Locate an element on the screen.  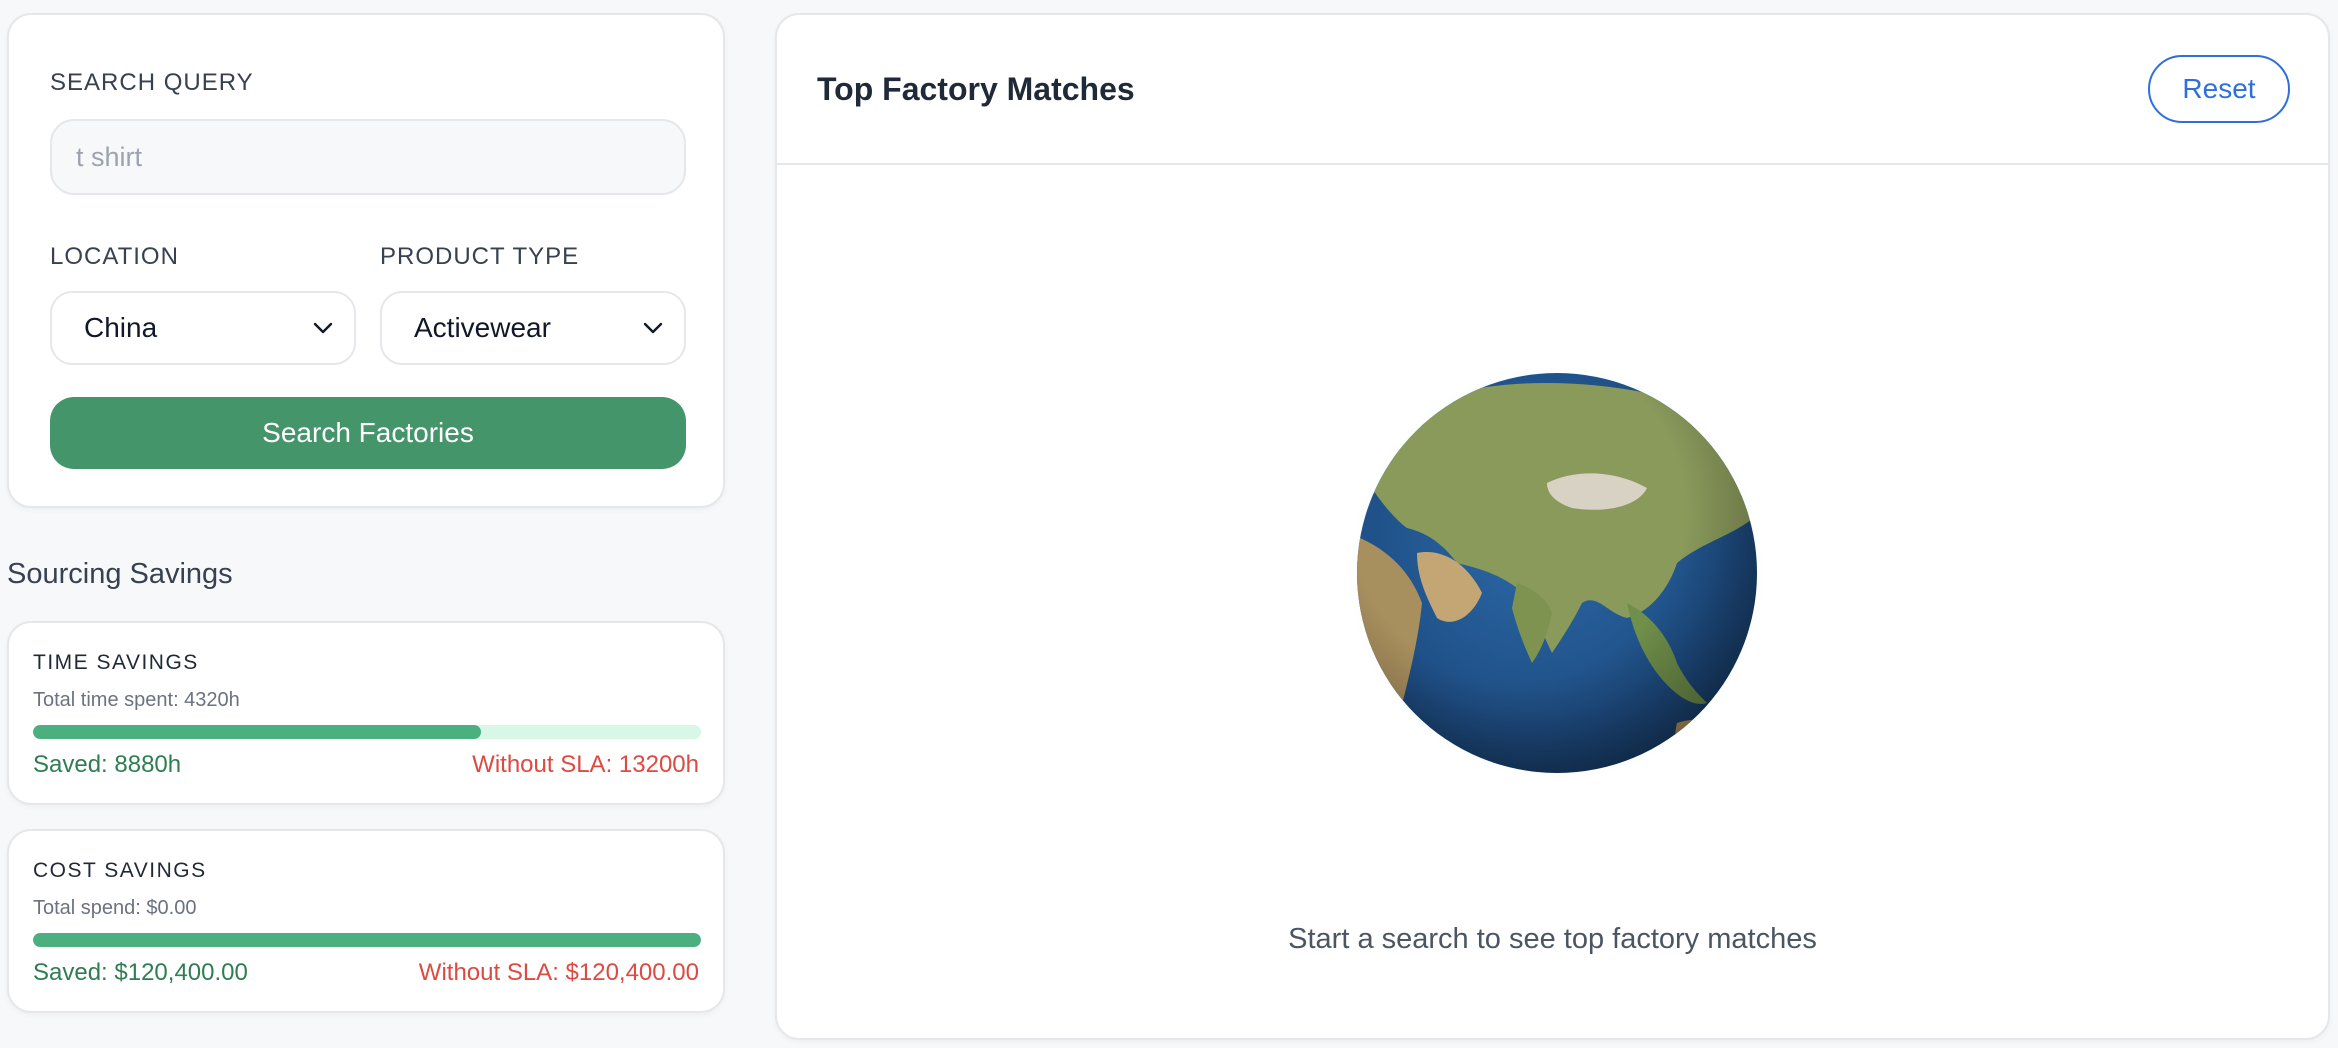
cost-savings-title: COST SAVINGS is located at coordinates (120, 870).